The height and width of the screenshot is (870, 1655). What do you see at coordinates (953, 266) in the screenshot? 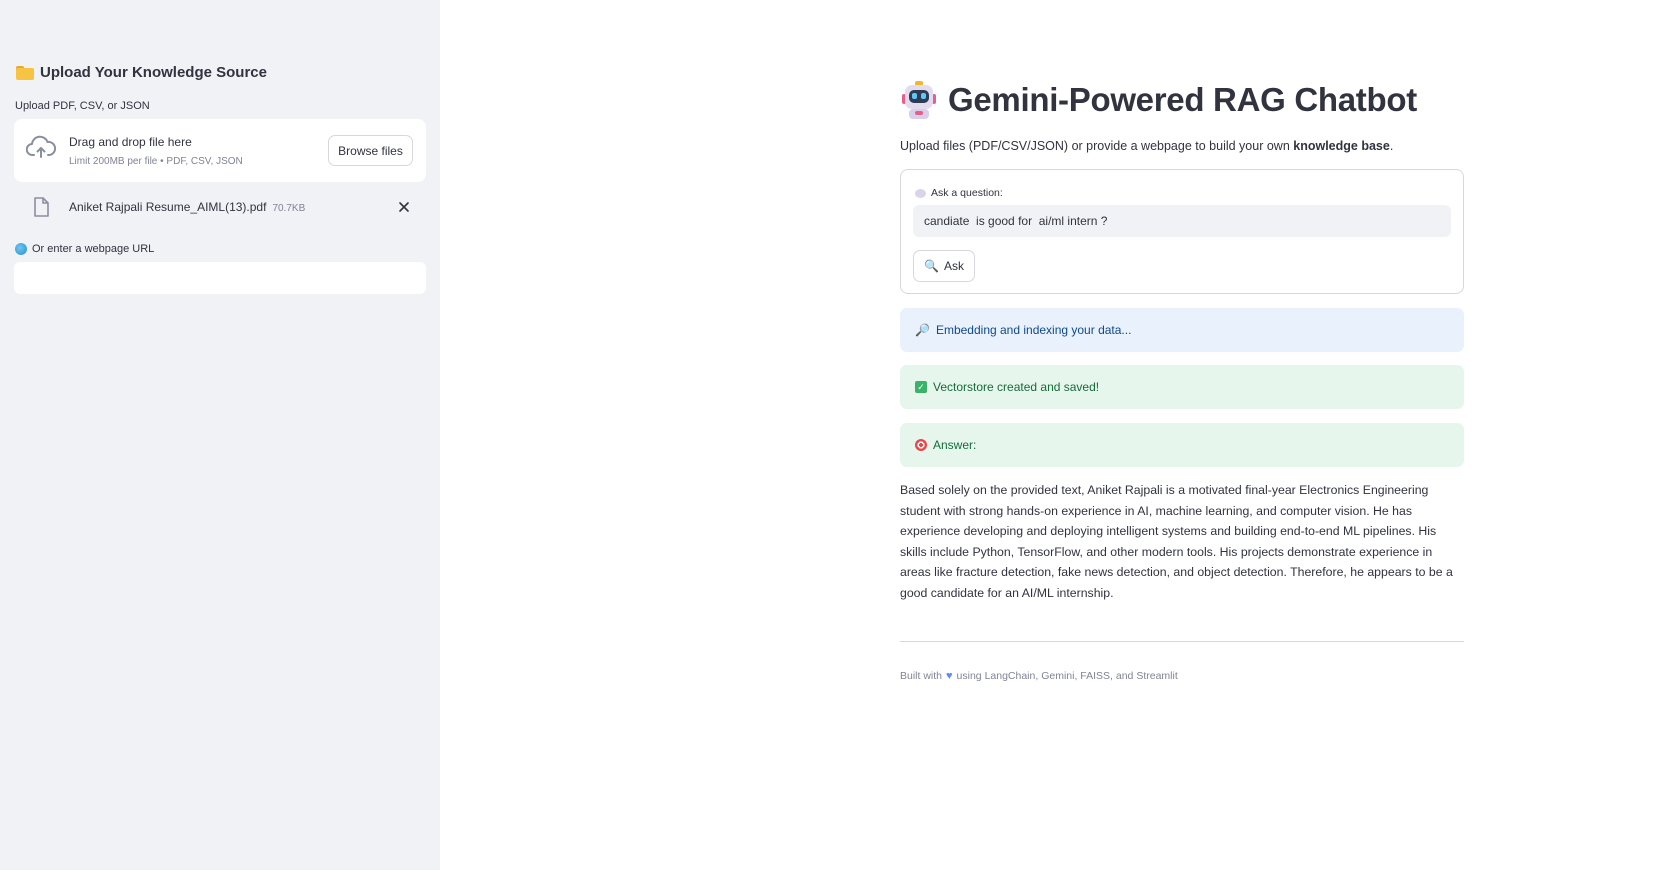
I see `ask-button-label: Ask` at bounding box center [953, 266].